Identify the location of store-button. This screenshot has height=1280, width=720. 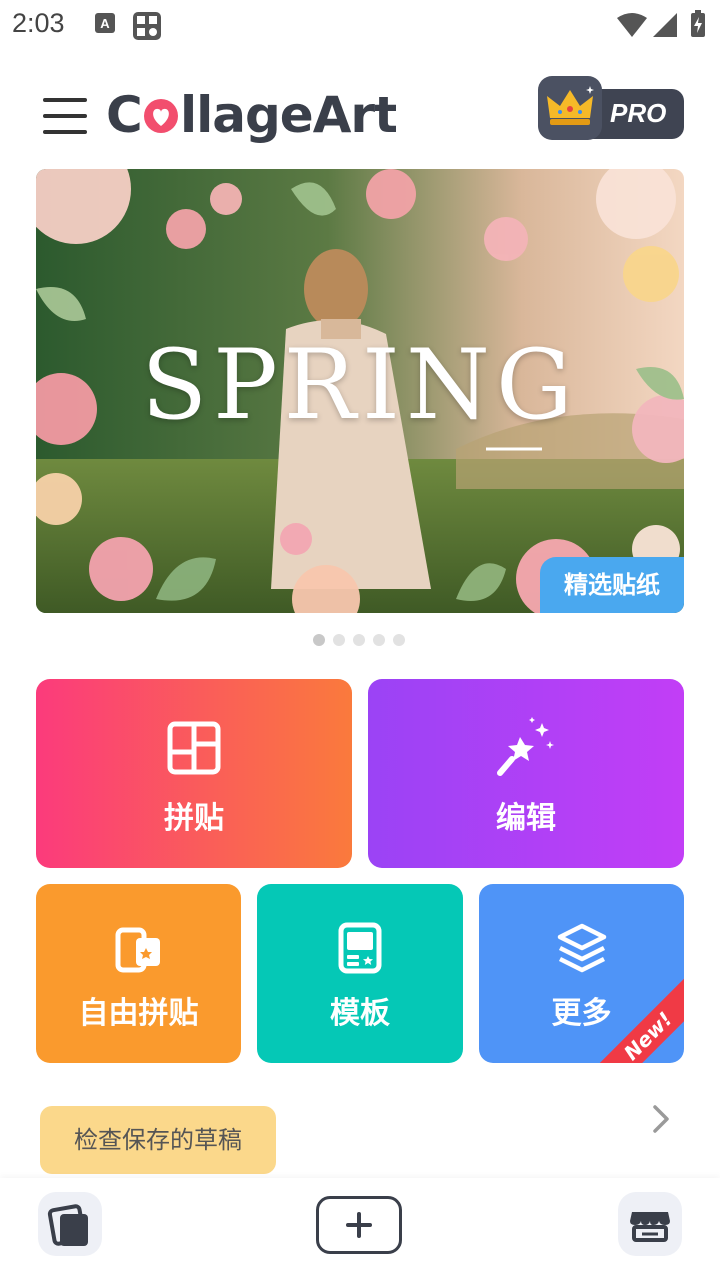
(650, 1224).